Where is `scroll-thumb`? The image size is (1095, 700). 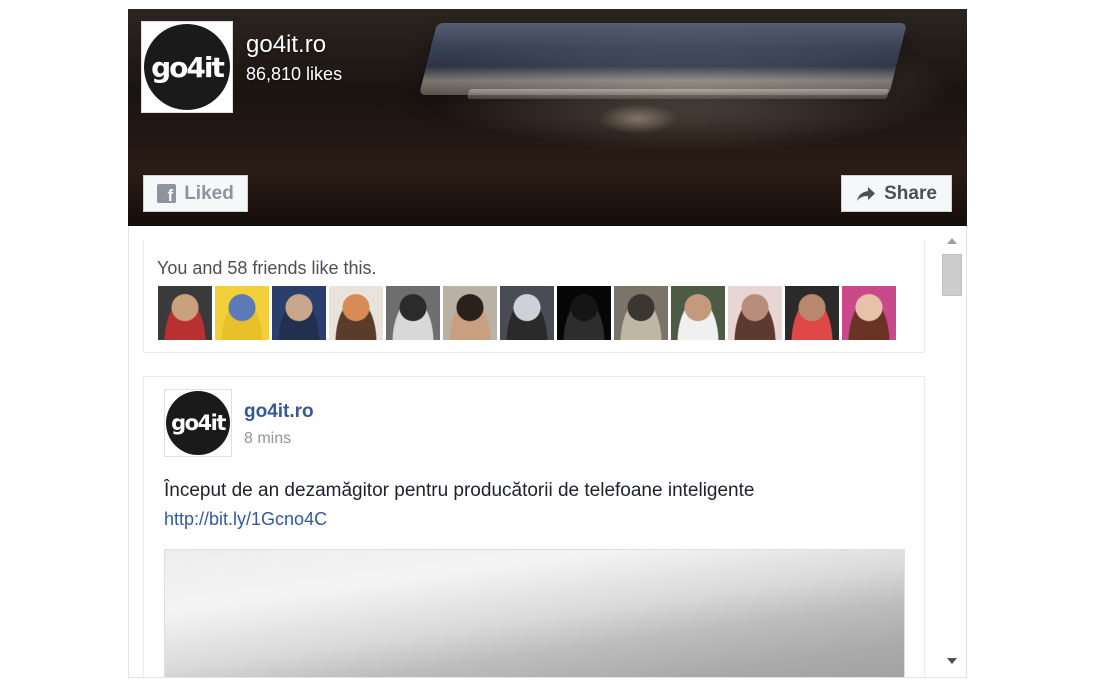 scroll-thumb is located at coordinates (952, 275).